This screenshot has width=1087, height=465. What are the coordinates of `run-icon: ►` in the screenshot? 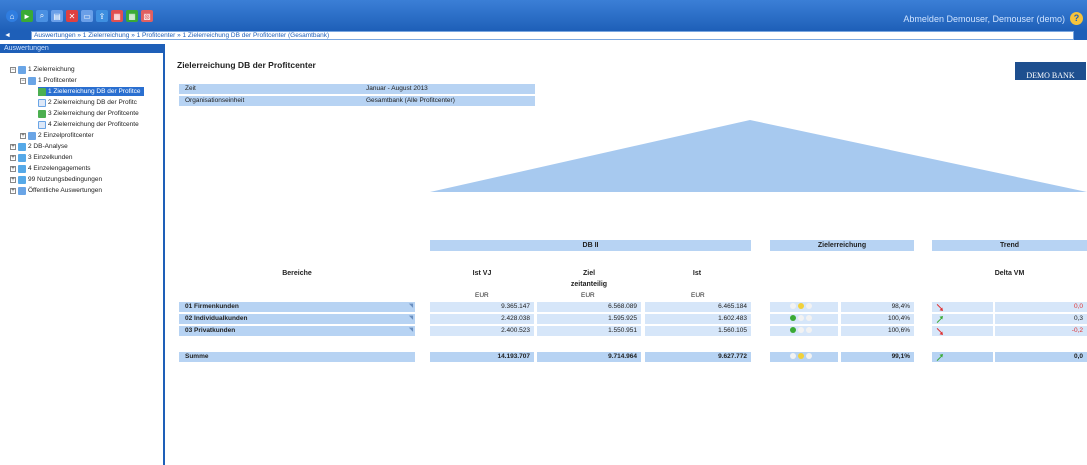 It's located at (27, 16).